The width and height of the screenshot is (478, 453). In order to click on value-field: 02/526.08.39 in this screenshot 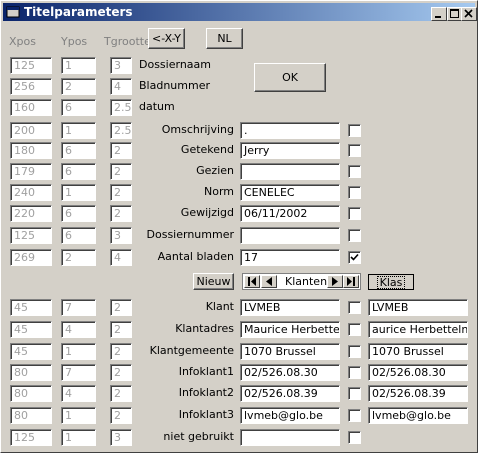, I will do `click(290, 393)`.